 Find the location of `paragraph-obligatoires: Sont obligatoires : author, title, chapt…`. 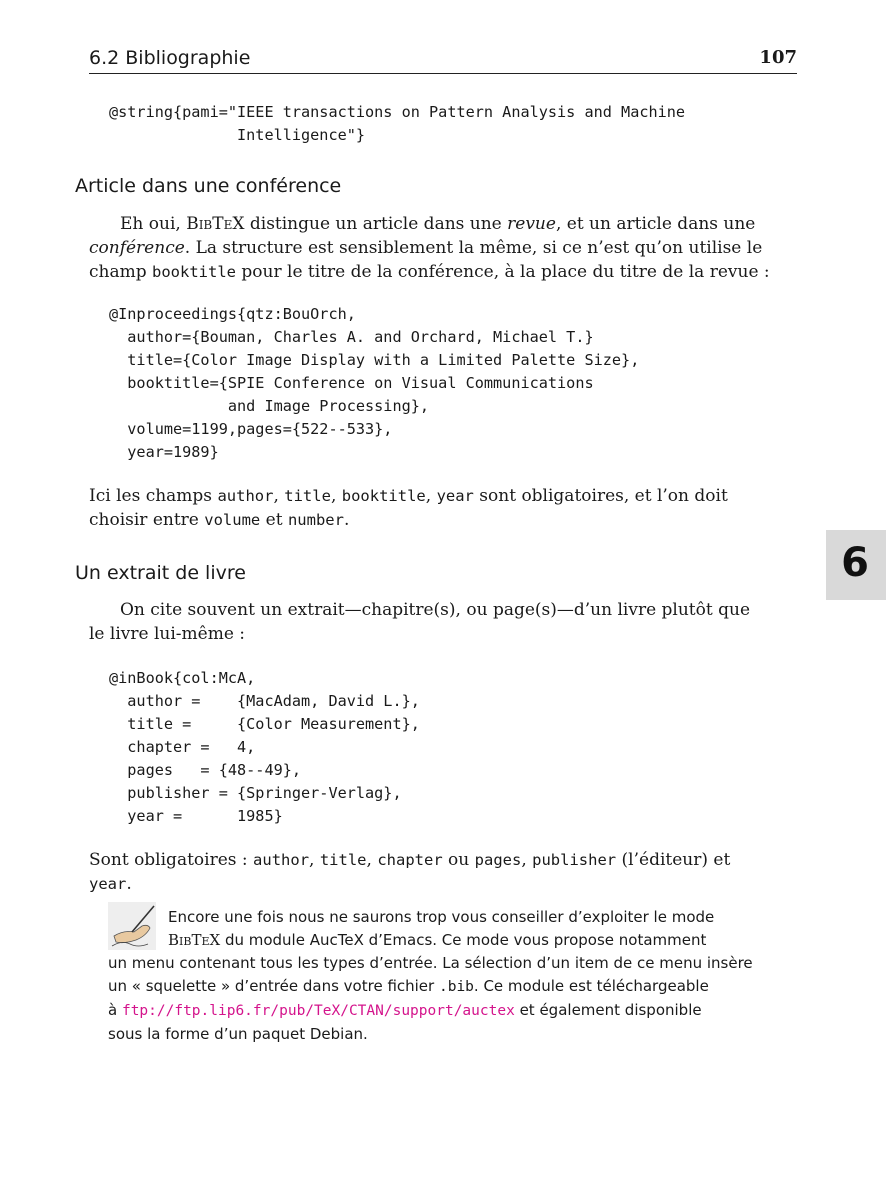

paragraph-obligatoires: Sont obligatoires : author, title, chapt… is located at coordinates (410, 872).